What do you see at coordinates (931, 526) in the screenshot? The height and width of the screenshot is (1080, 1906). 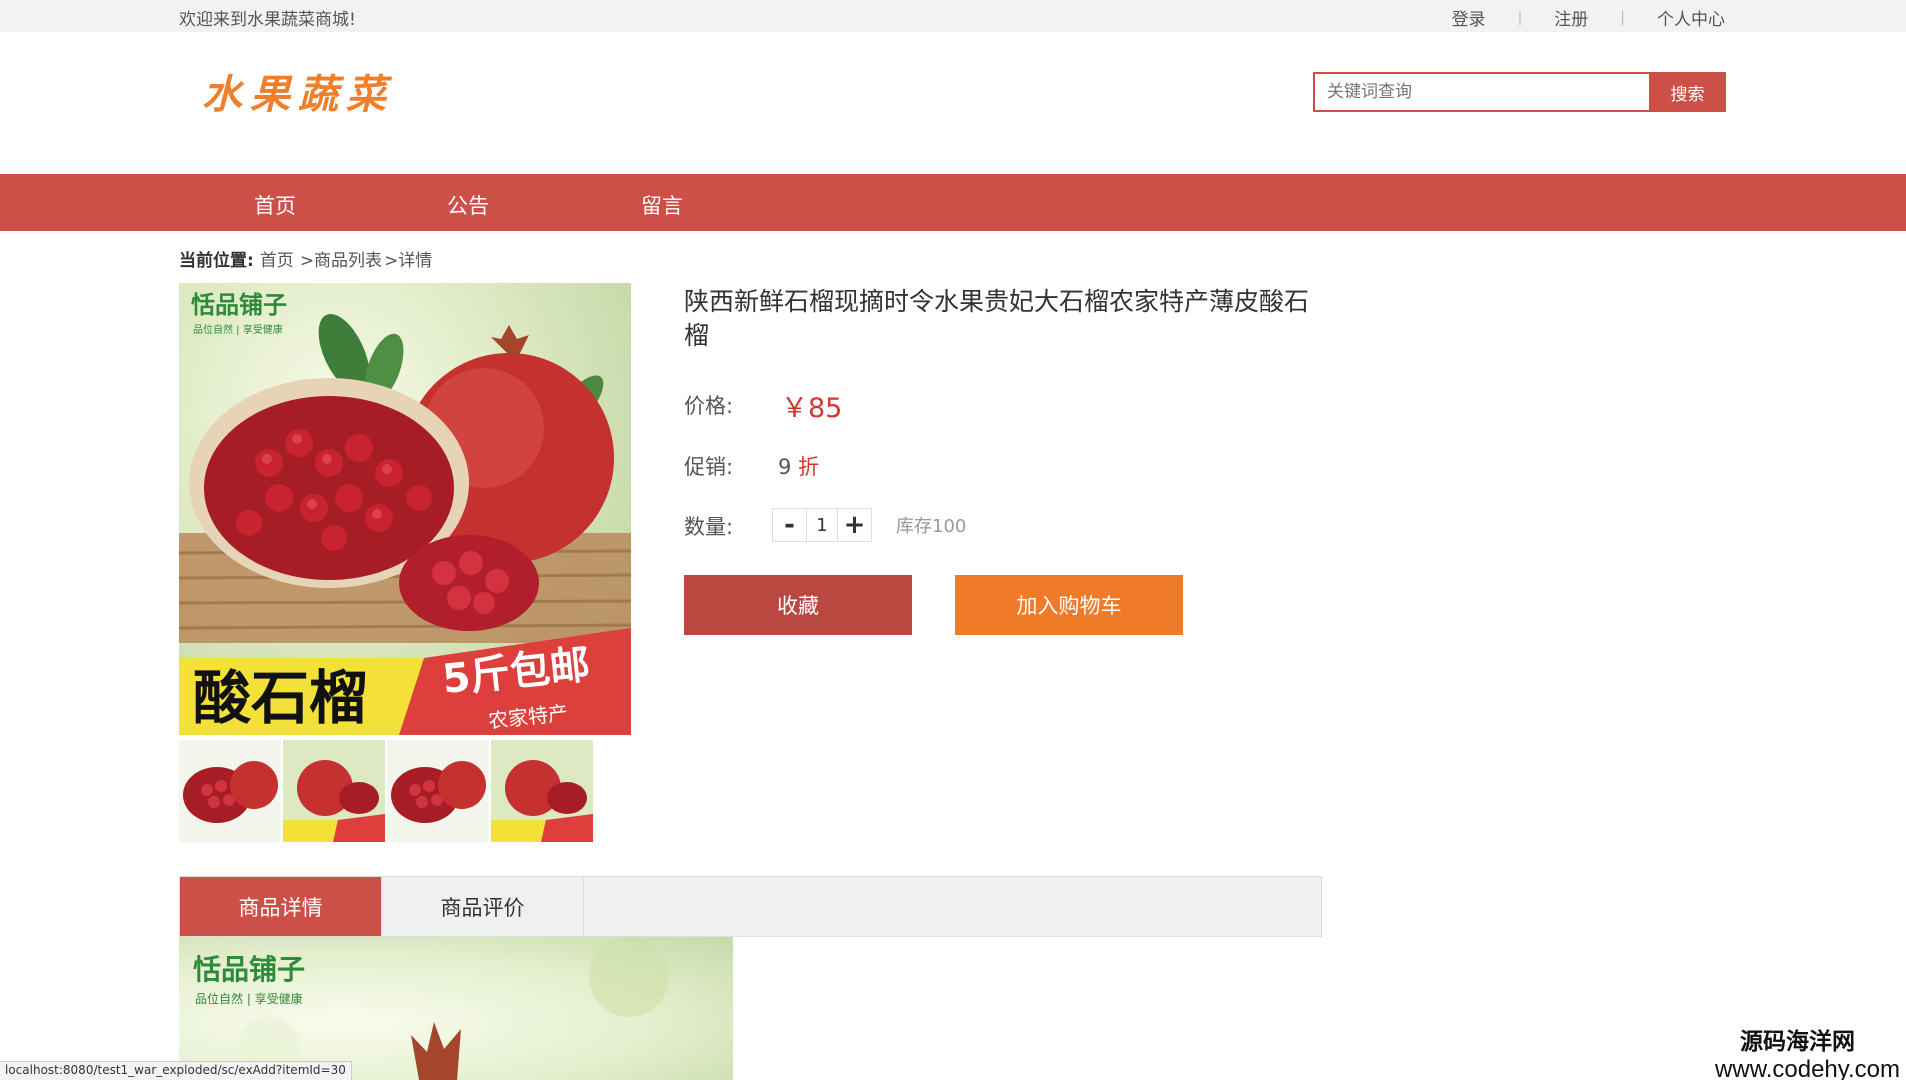 I see `stock-text: 库存100` at bounding box center [931, 526].